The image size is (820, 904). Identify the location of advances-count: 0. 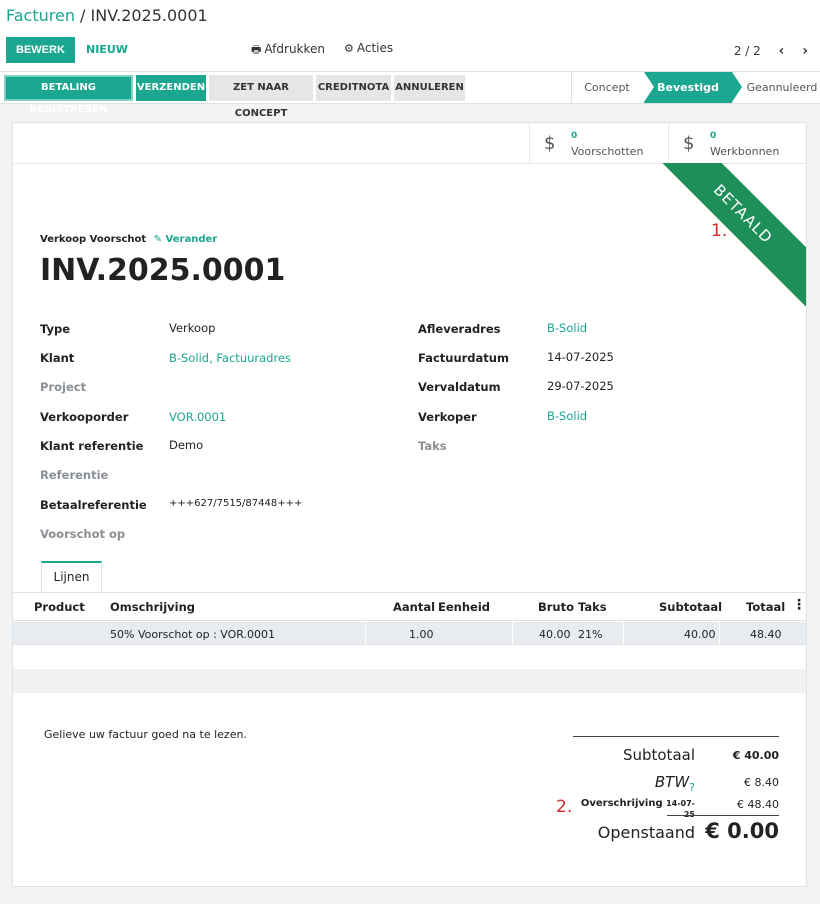
(574, 136).